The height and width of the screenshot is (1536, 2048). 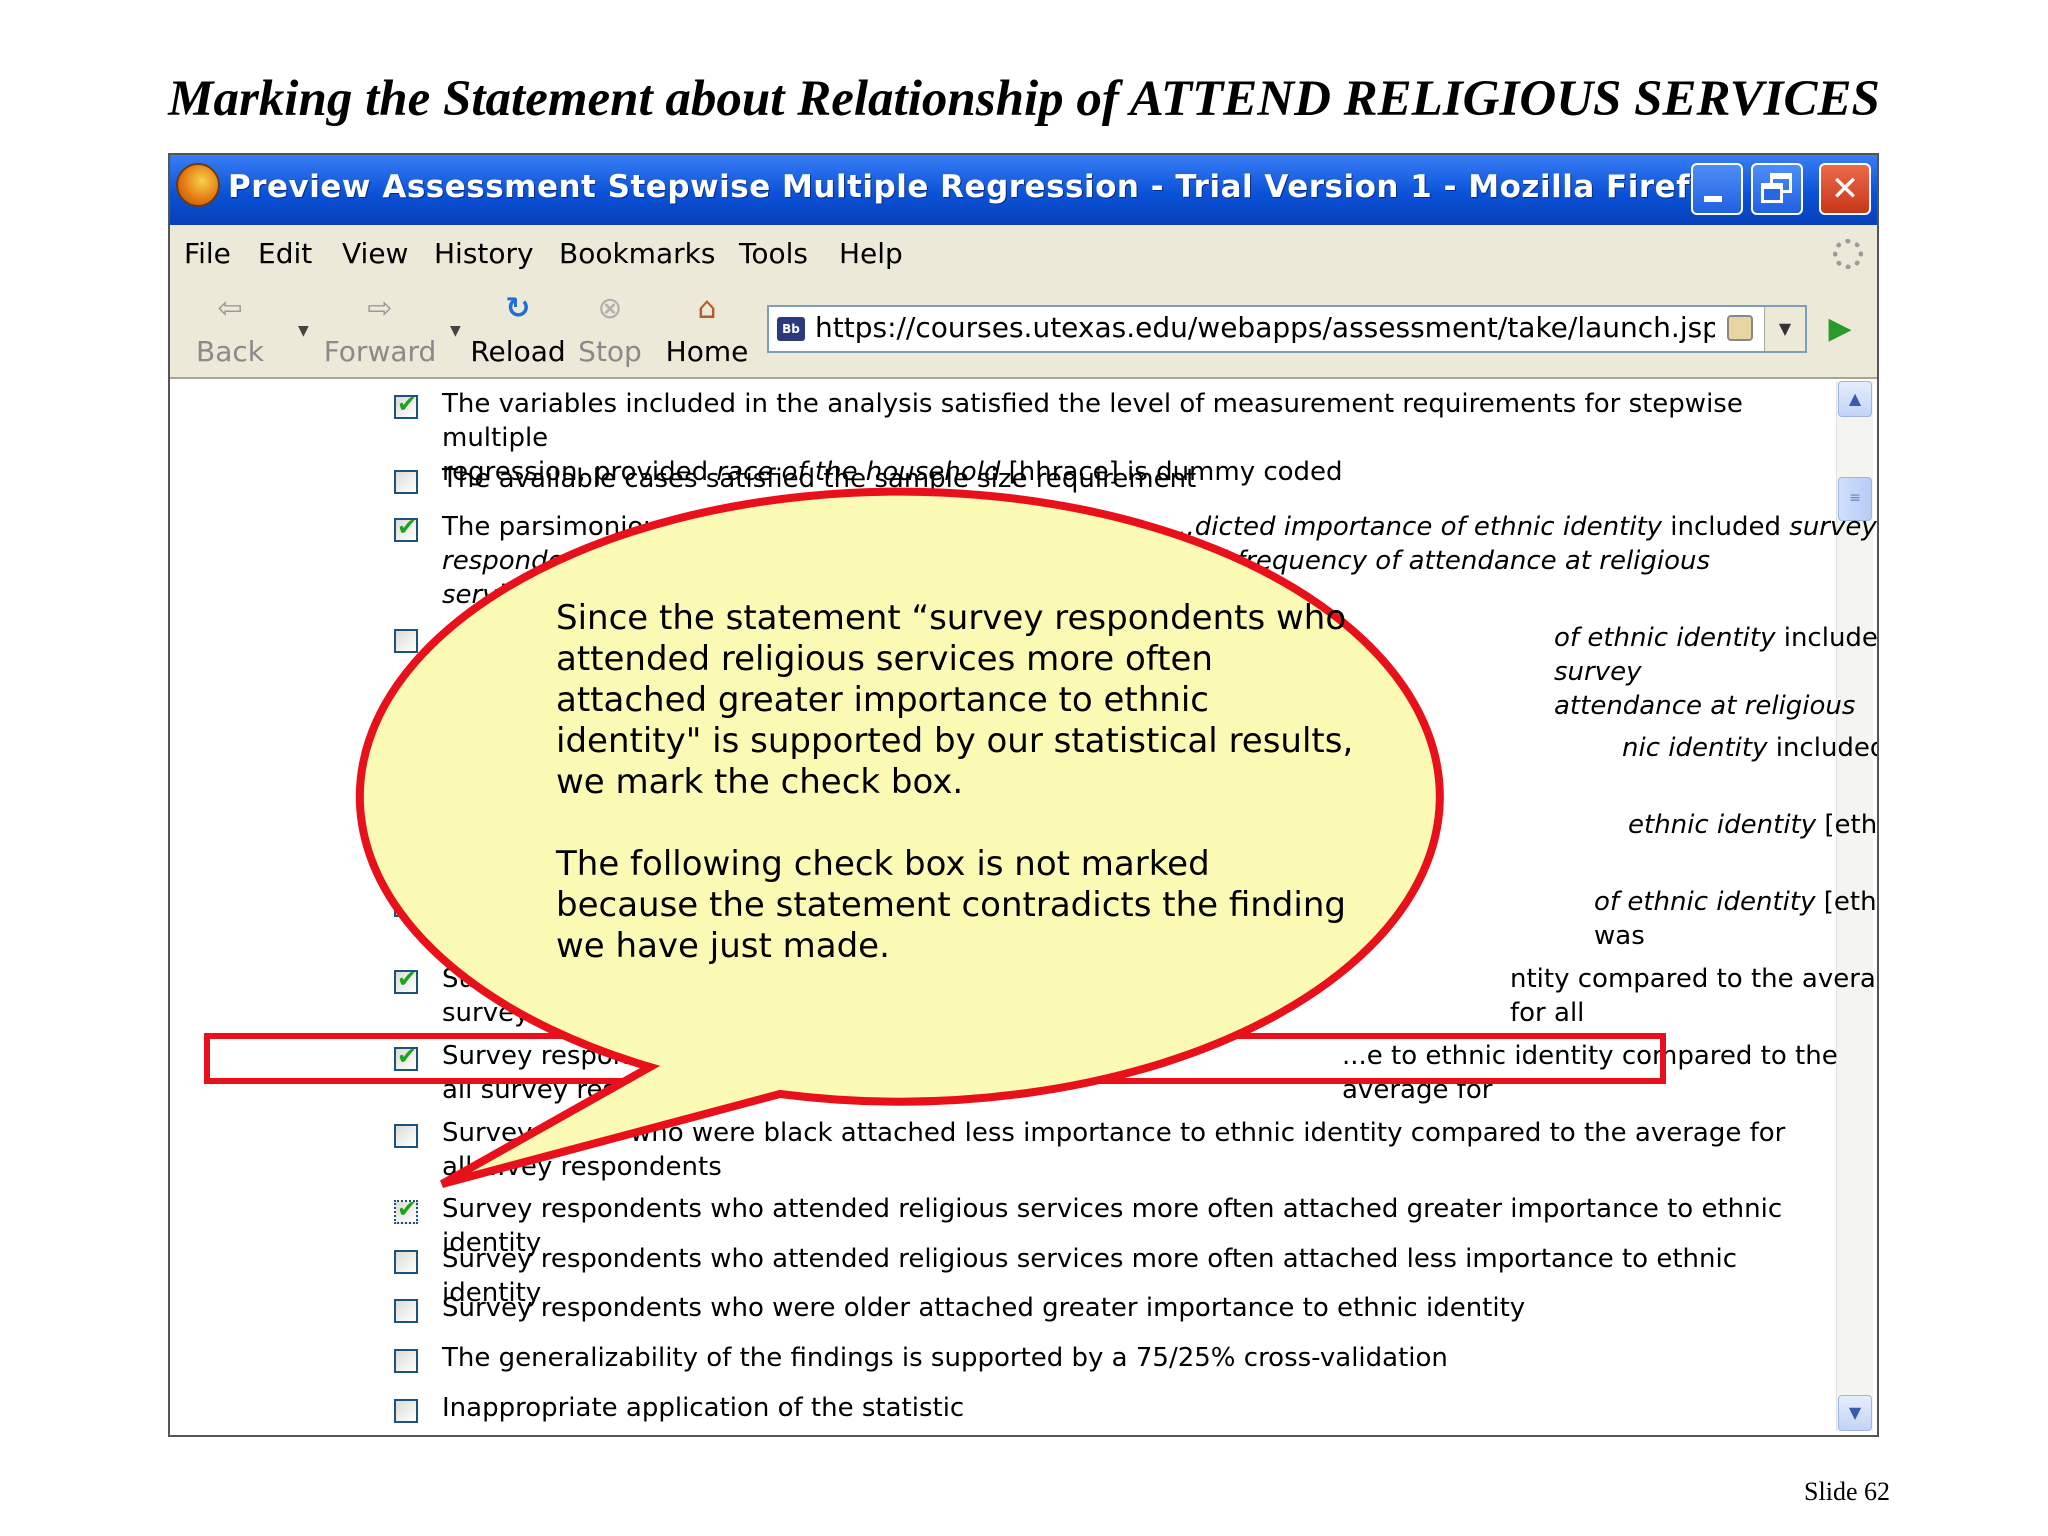 I want to click on checkbox-parsimonious, so click(x=406, y=527).